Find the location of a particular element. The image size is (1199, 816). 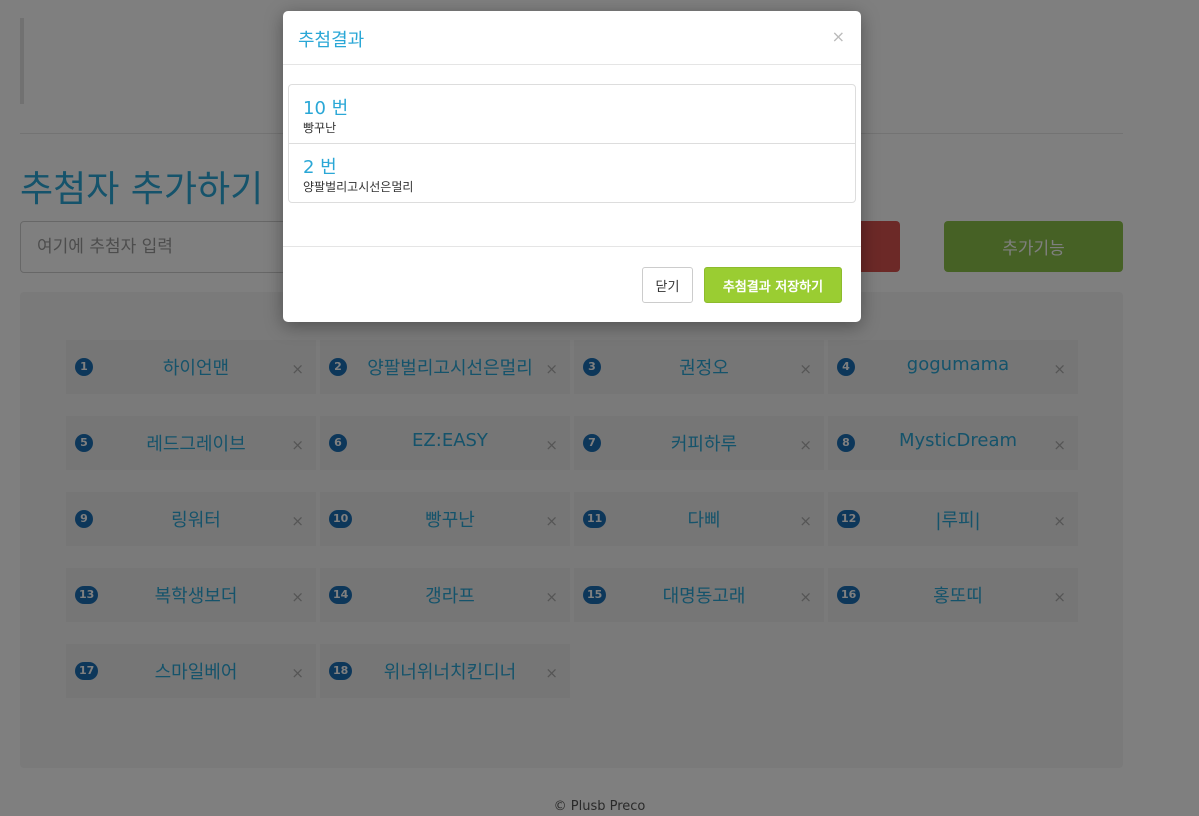

save-results-button: 추첨결과 저장하기 is located at coordinates (773, 285).